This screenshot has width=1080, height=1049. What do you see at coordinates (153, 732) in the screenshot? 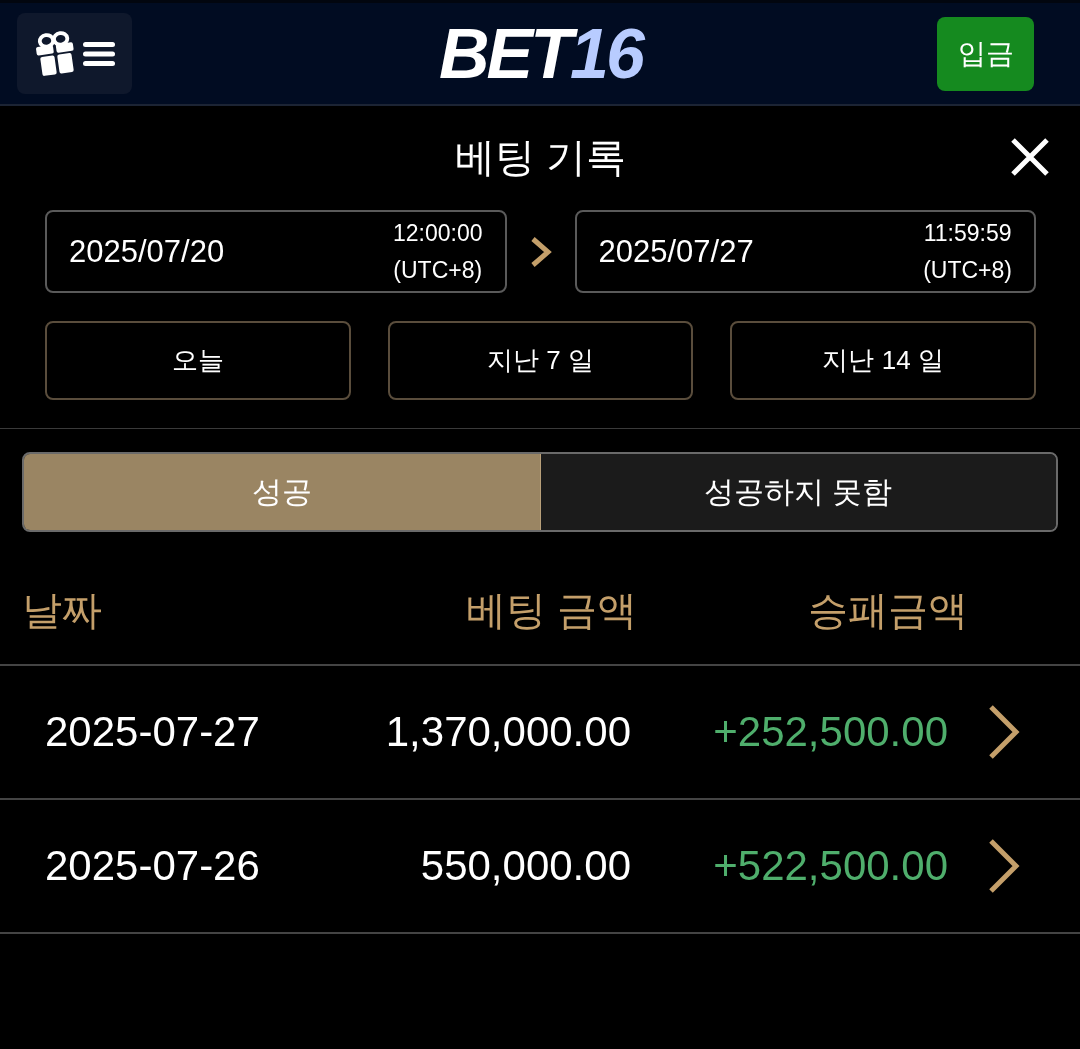
I see `table-cell-text: 2025-07-27` at bounding box center [153, 732].